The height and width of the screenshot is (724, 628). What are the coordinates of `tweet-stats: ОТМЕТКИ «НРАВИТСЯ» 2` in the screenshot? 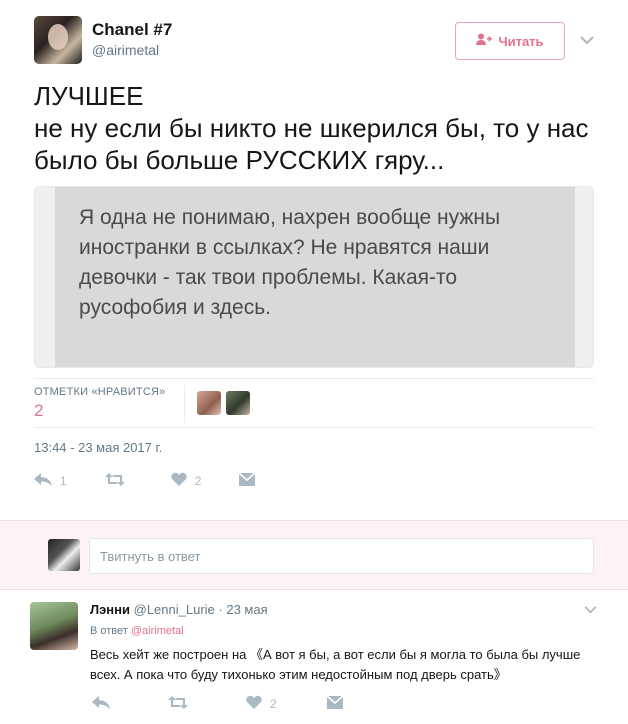 It's located at (314, 403).